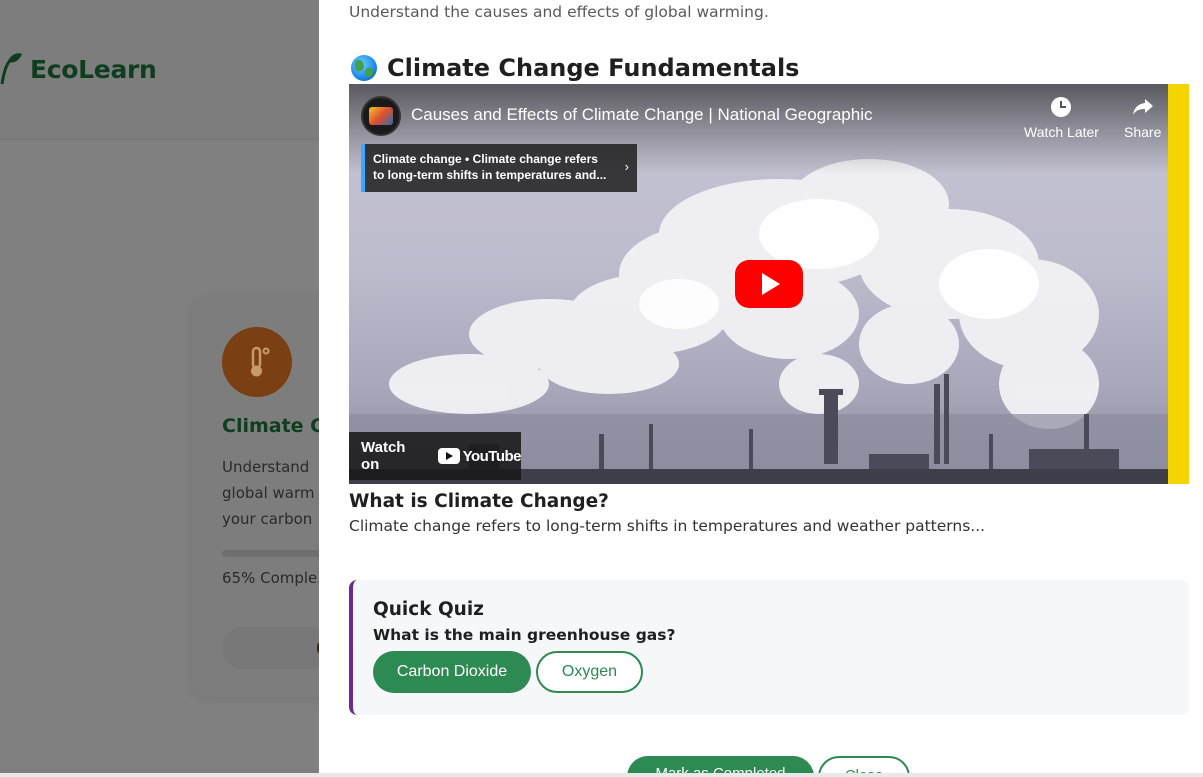 This screenshot has width=1203, height=777. Describe the element at coordinates (479, 501) in the screenshot. I see `lesson-heading: What is Climate Change?` at that location.